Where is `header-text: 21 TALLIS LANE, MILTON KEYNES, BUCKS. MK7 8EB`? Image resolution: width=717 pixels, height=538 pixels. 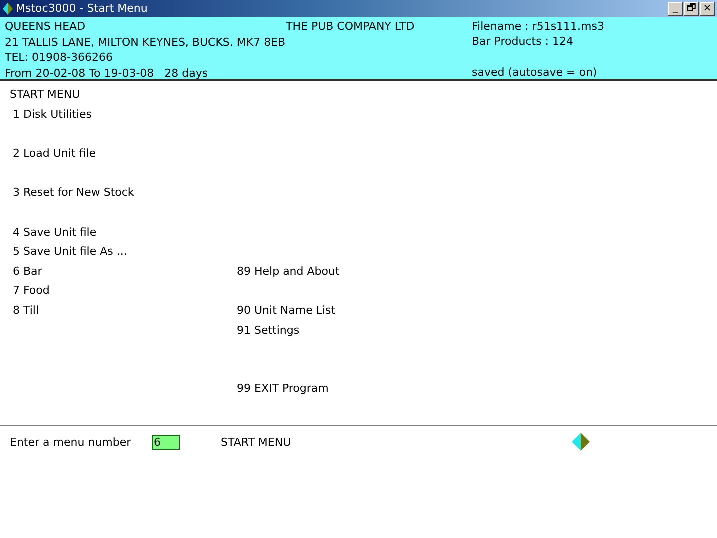
header-text: 21 TALLIS LANE, MILTON KEYNES, BUCKS. MK7 8EB is located at coordinates (145, 42).